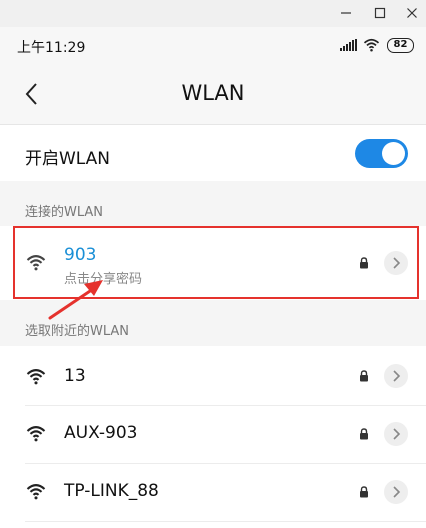 Image resolution: width=426 pixels, height=528 pixels. I want to click on network-name: 13, so click(75, 376).